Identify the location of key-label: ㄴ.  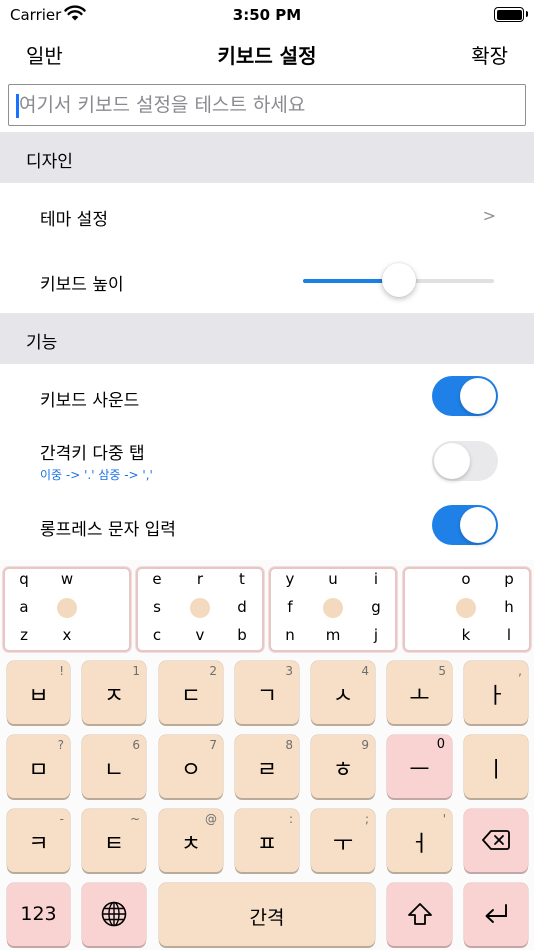
(114, 770).